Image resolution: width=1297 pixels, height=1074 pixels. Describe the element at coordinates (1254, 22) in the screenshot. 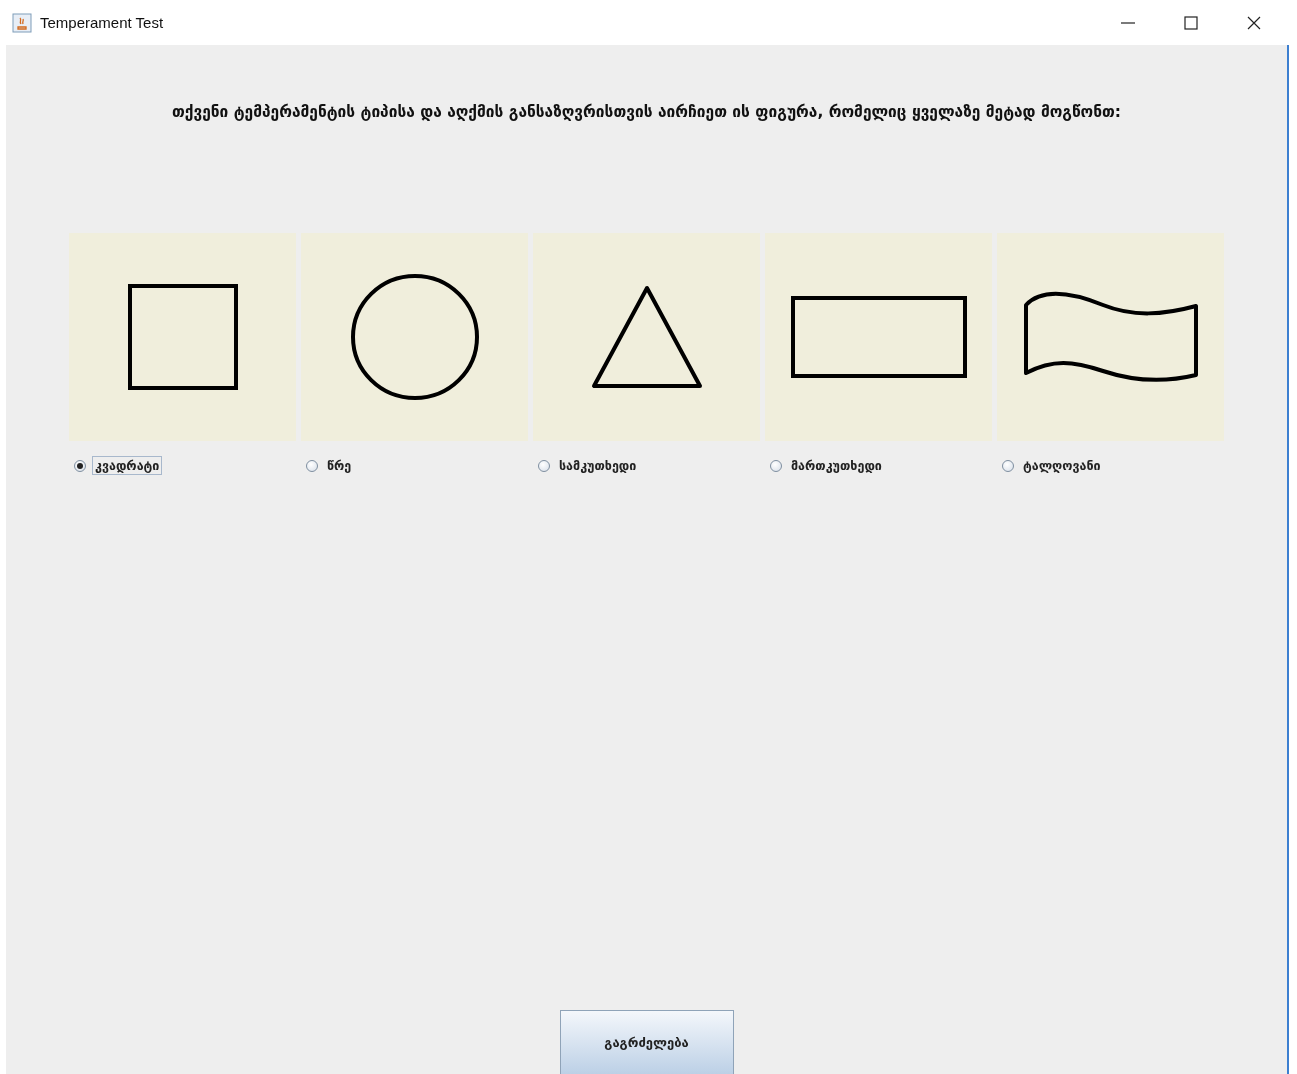

I see `close-icon` at that location.